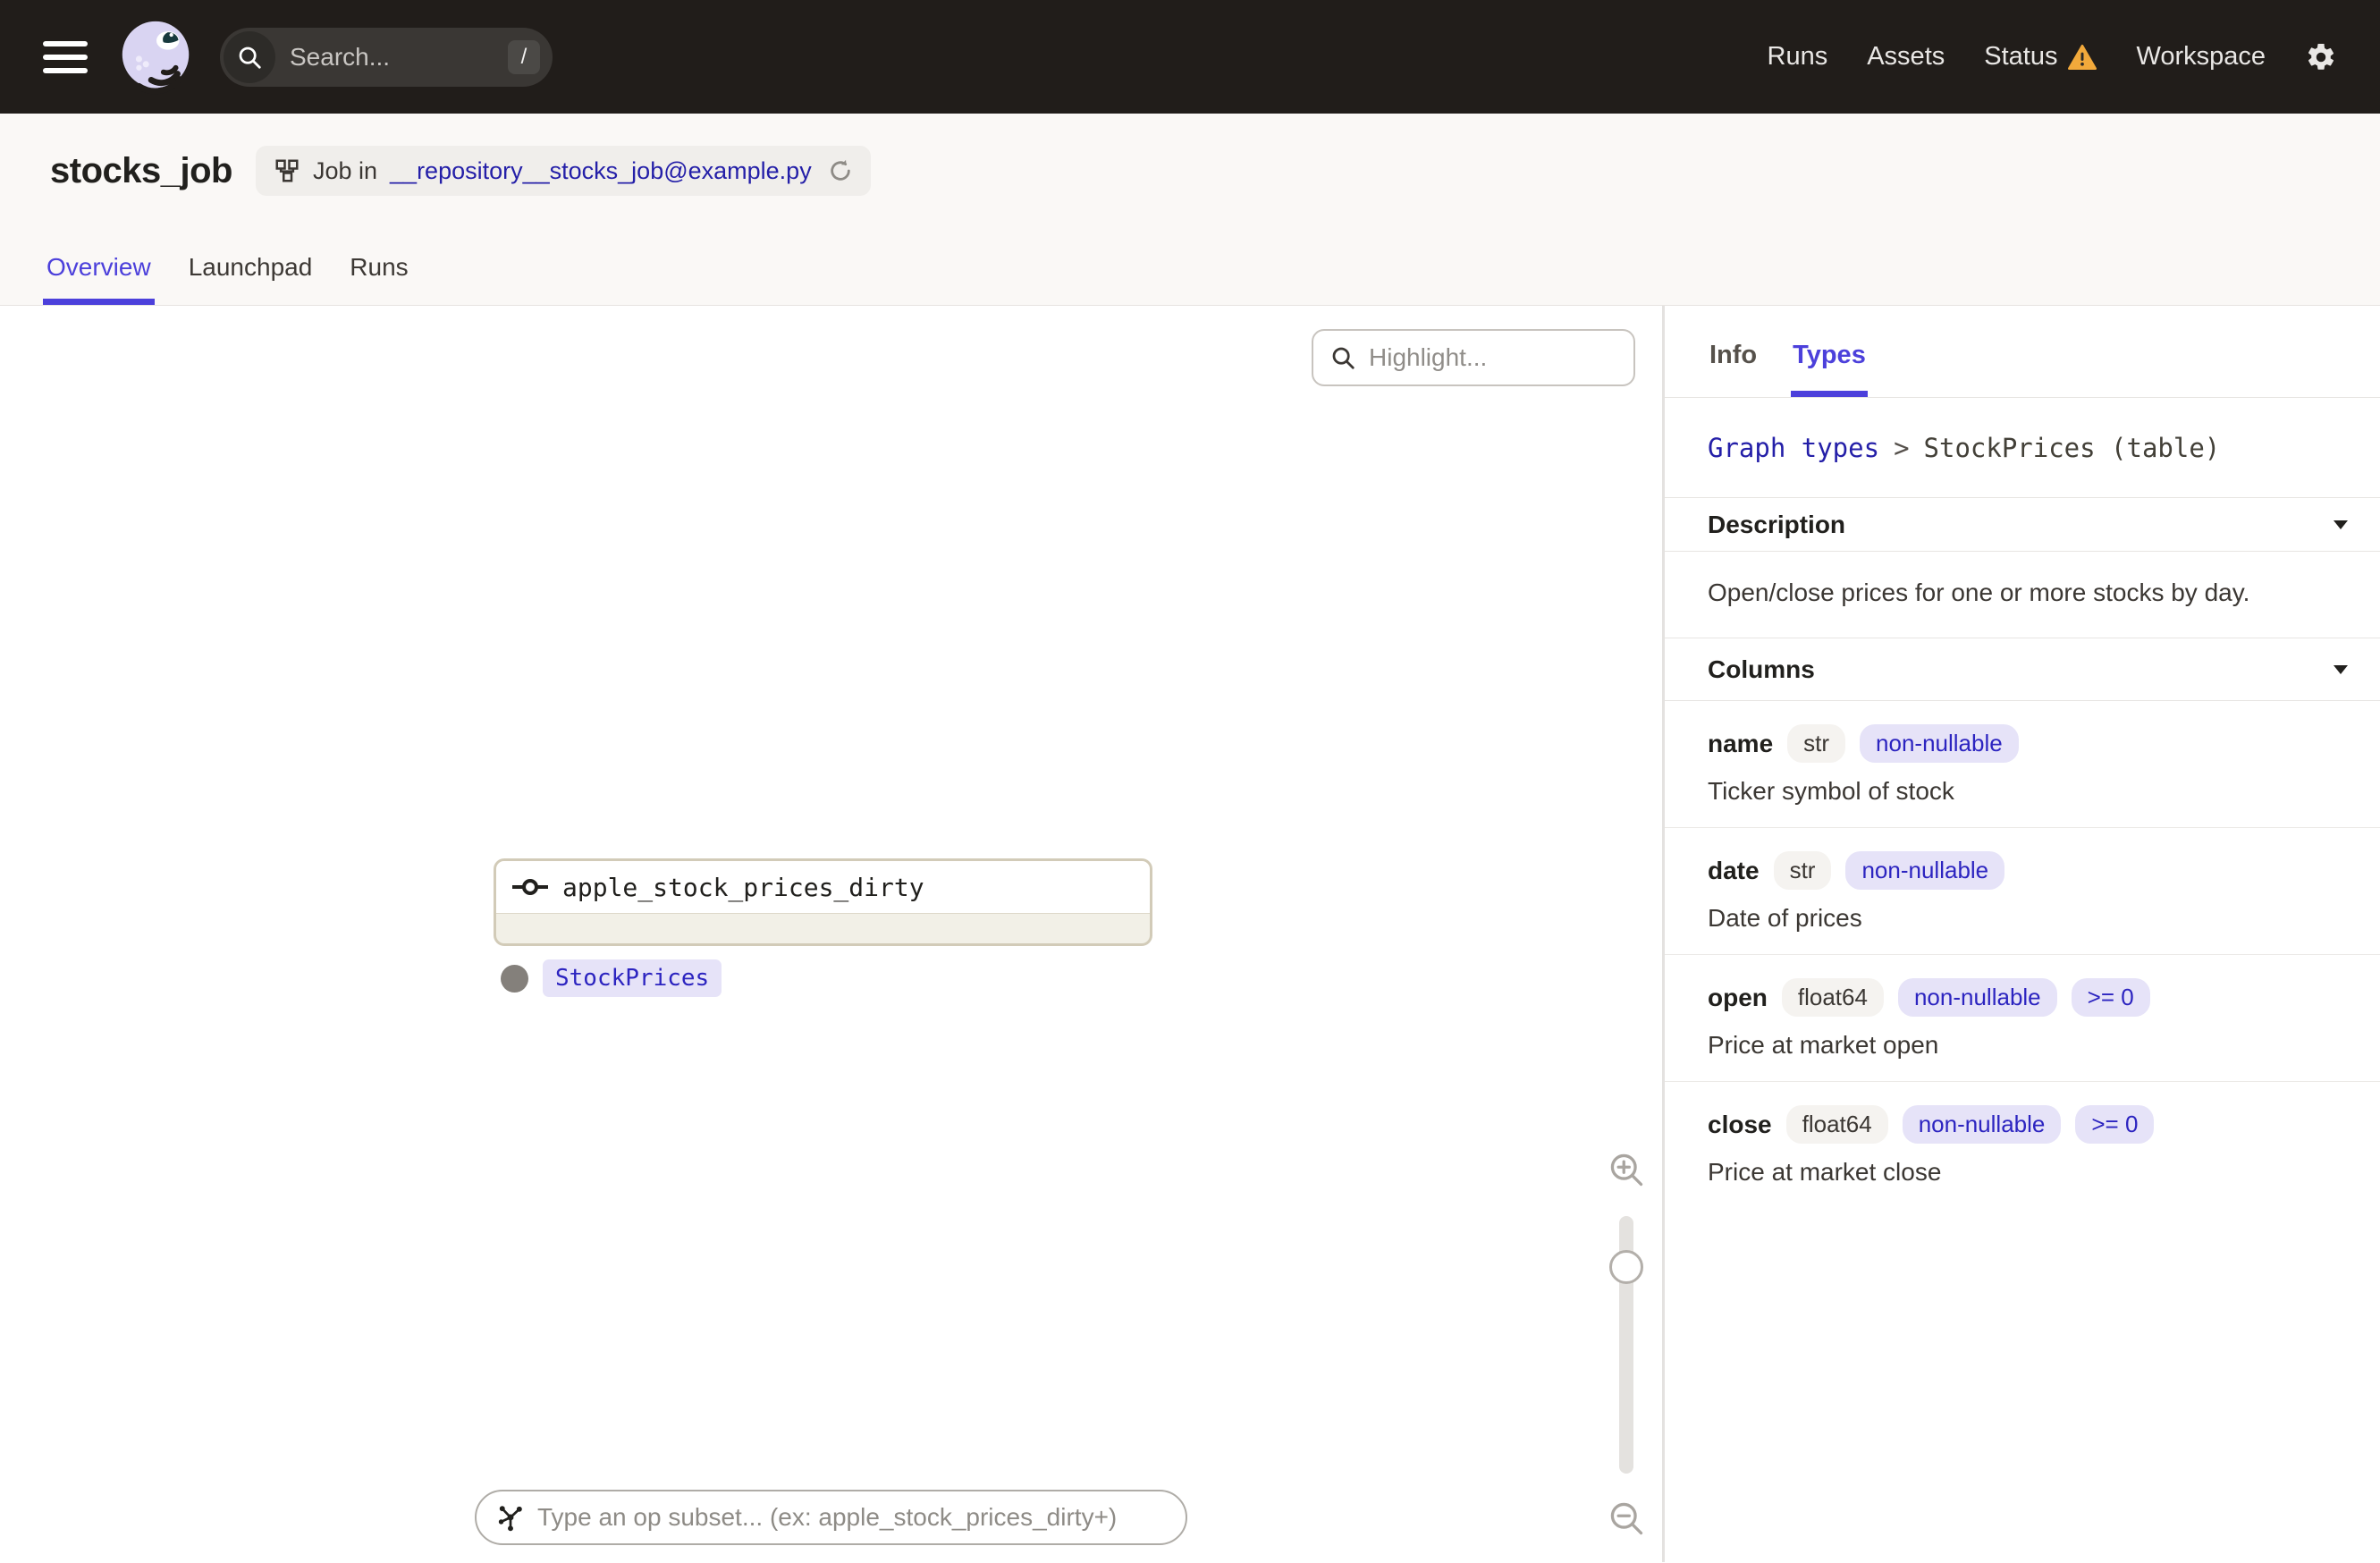 This screenshot has width=2380, height=1563. I want to click on columns-section-header: Columns, so click(2022, 669).